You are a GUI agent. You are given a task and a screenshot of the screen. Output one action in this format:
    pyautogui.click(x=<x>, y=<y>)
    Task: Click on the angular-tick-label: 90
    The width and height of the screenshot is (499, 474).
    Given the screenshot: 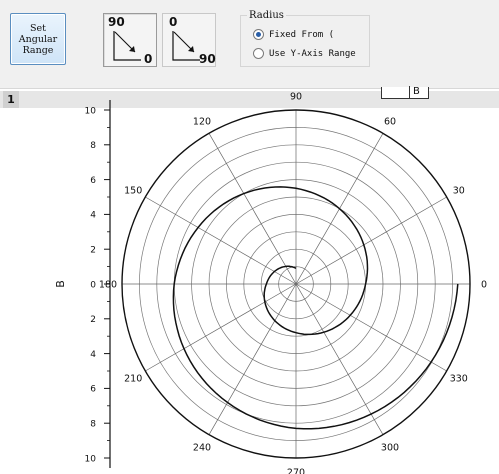 What is the action you would take?
    pyautogui.click(x=296, y=97)
    